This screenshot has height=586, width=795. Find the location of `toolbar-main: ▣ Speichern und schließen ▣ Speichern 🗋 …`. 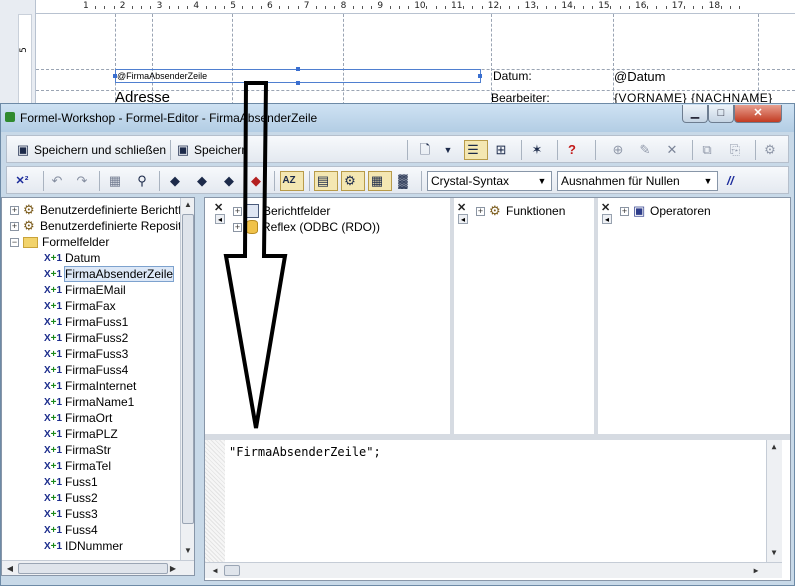

toolbar-main: ▣ Speichern und schließen ▣ Speichern 🗋 … is located at coordinates (397, 149).